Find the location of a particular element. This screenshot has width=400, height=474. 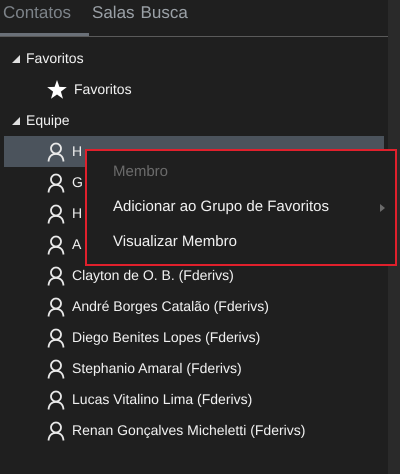

contact-name: G is located at coordinates (77, 182).